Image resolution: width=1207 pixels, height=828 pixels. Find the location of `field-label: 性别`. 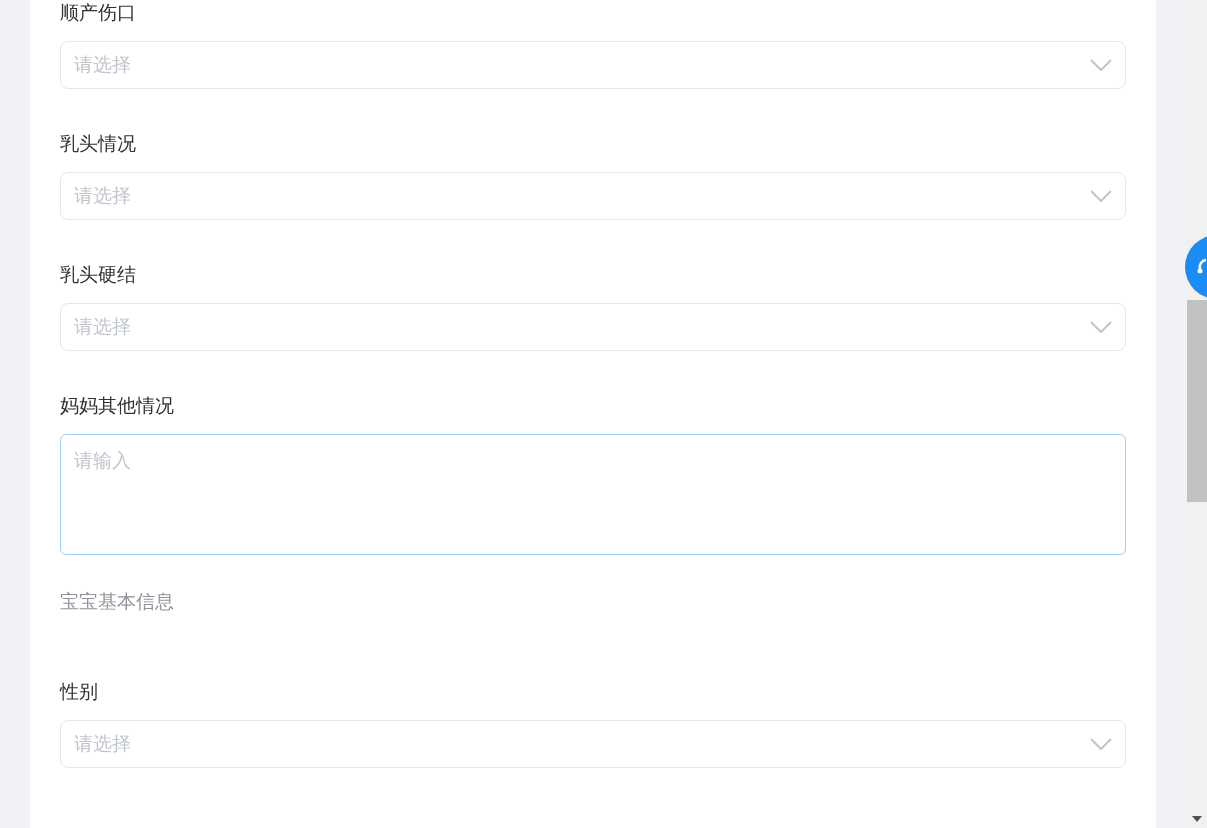

field-label: 性别 is located at coordinates (79, 691).